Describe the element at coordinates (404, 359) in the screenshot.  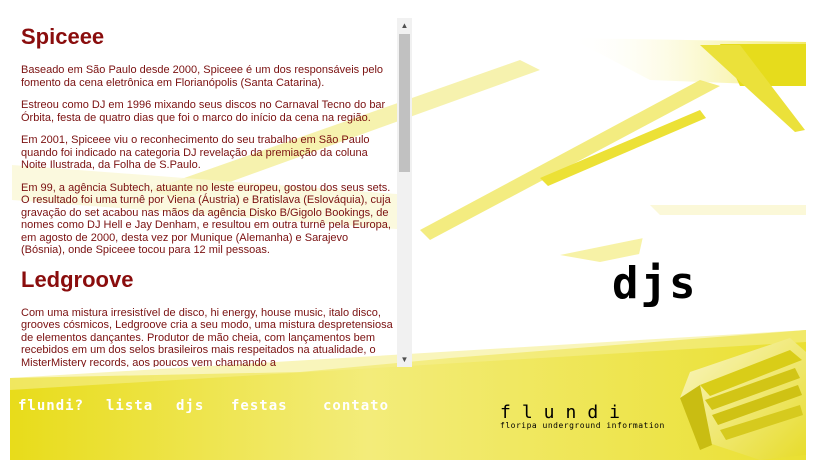
I see `triangle-down-icon: ▼` at that location.